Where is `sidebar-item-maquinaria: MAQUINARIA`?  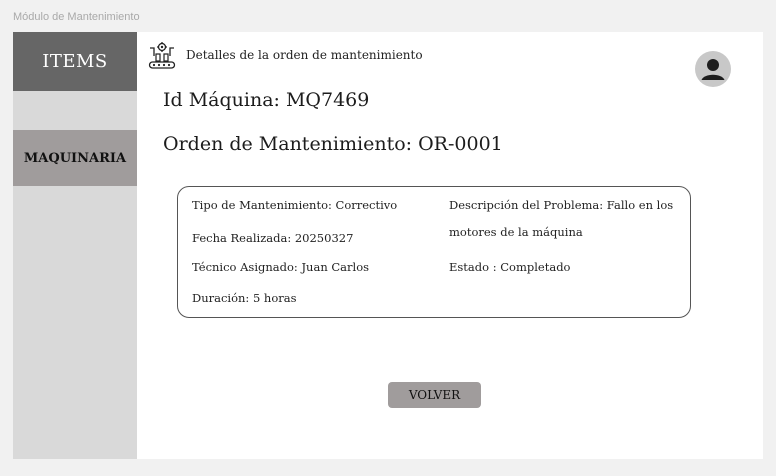
sidebar-item-maquinaria: MAQUINARIA is located at coordinates (75, 158).